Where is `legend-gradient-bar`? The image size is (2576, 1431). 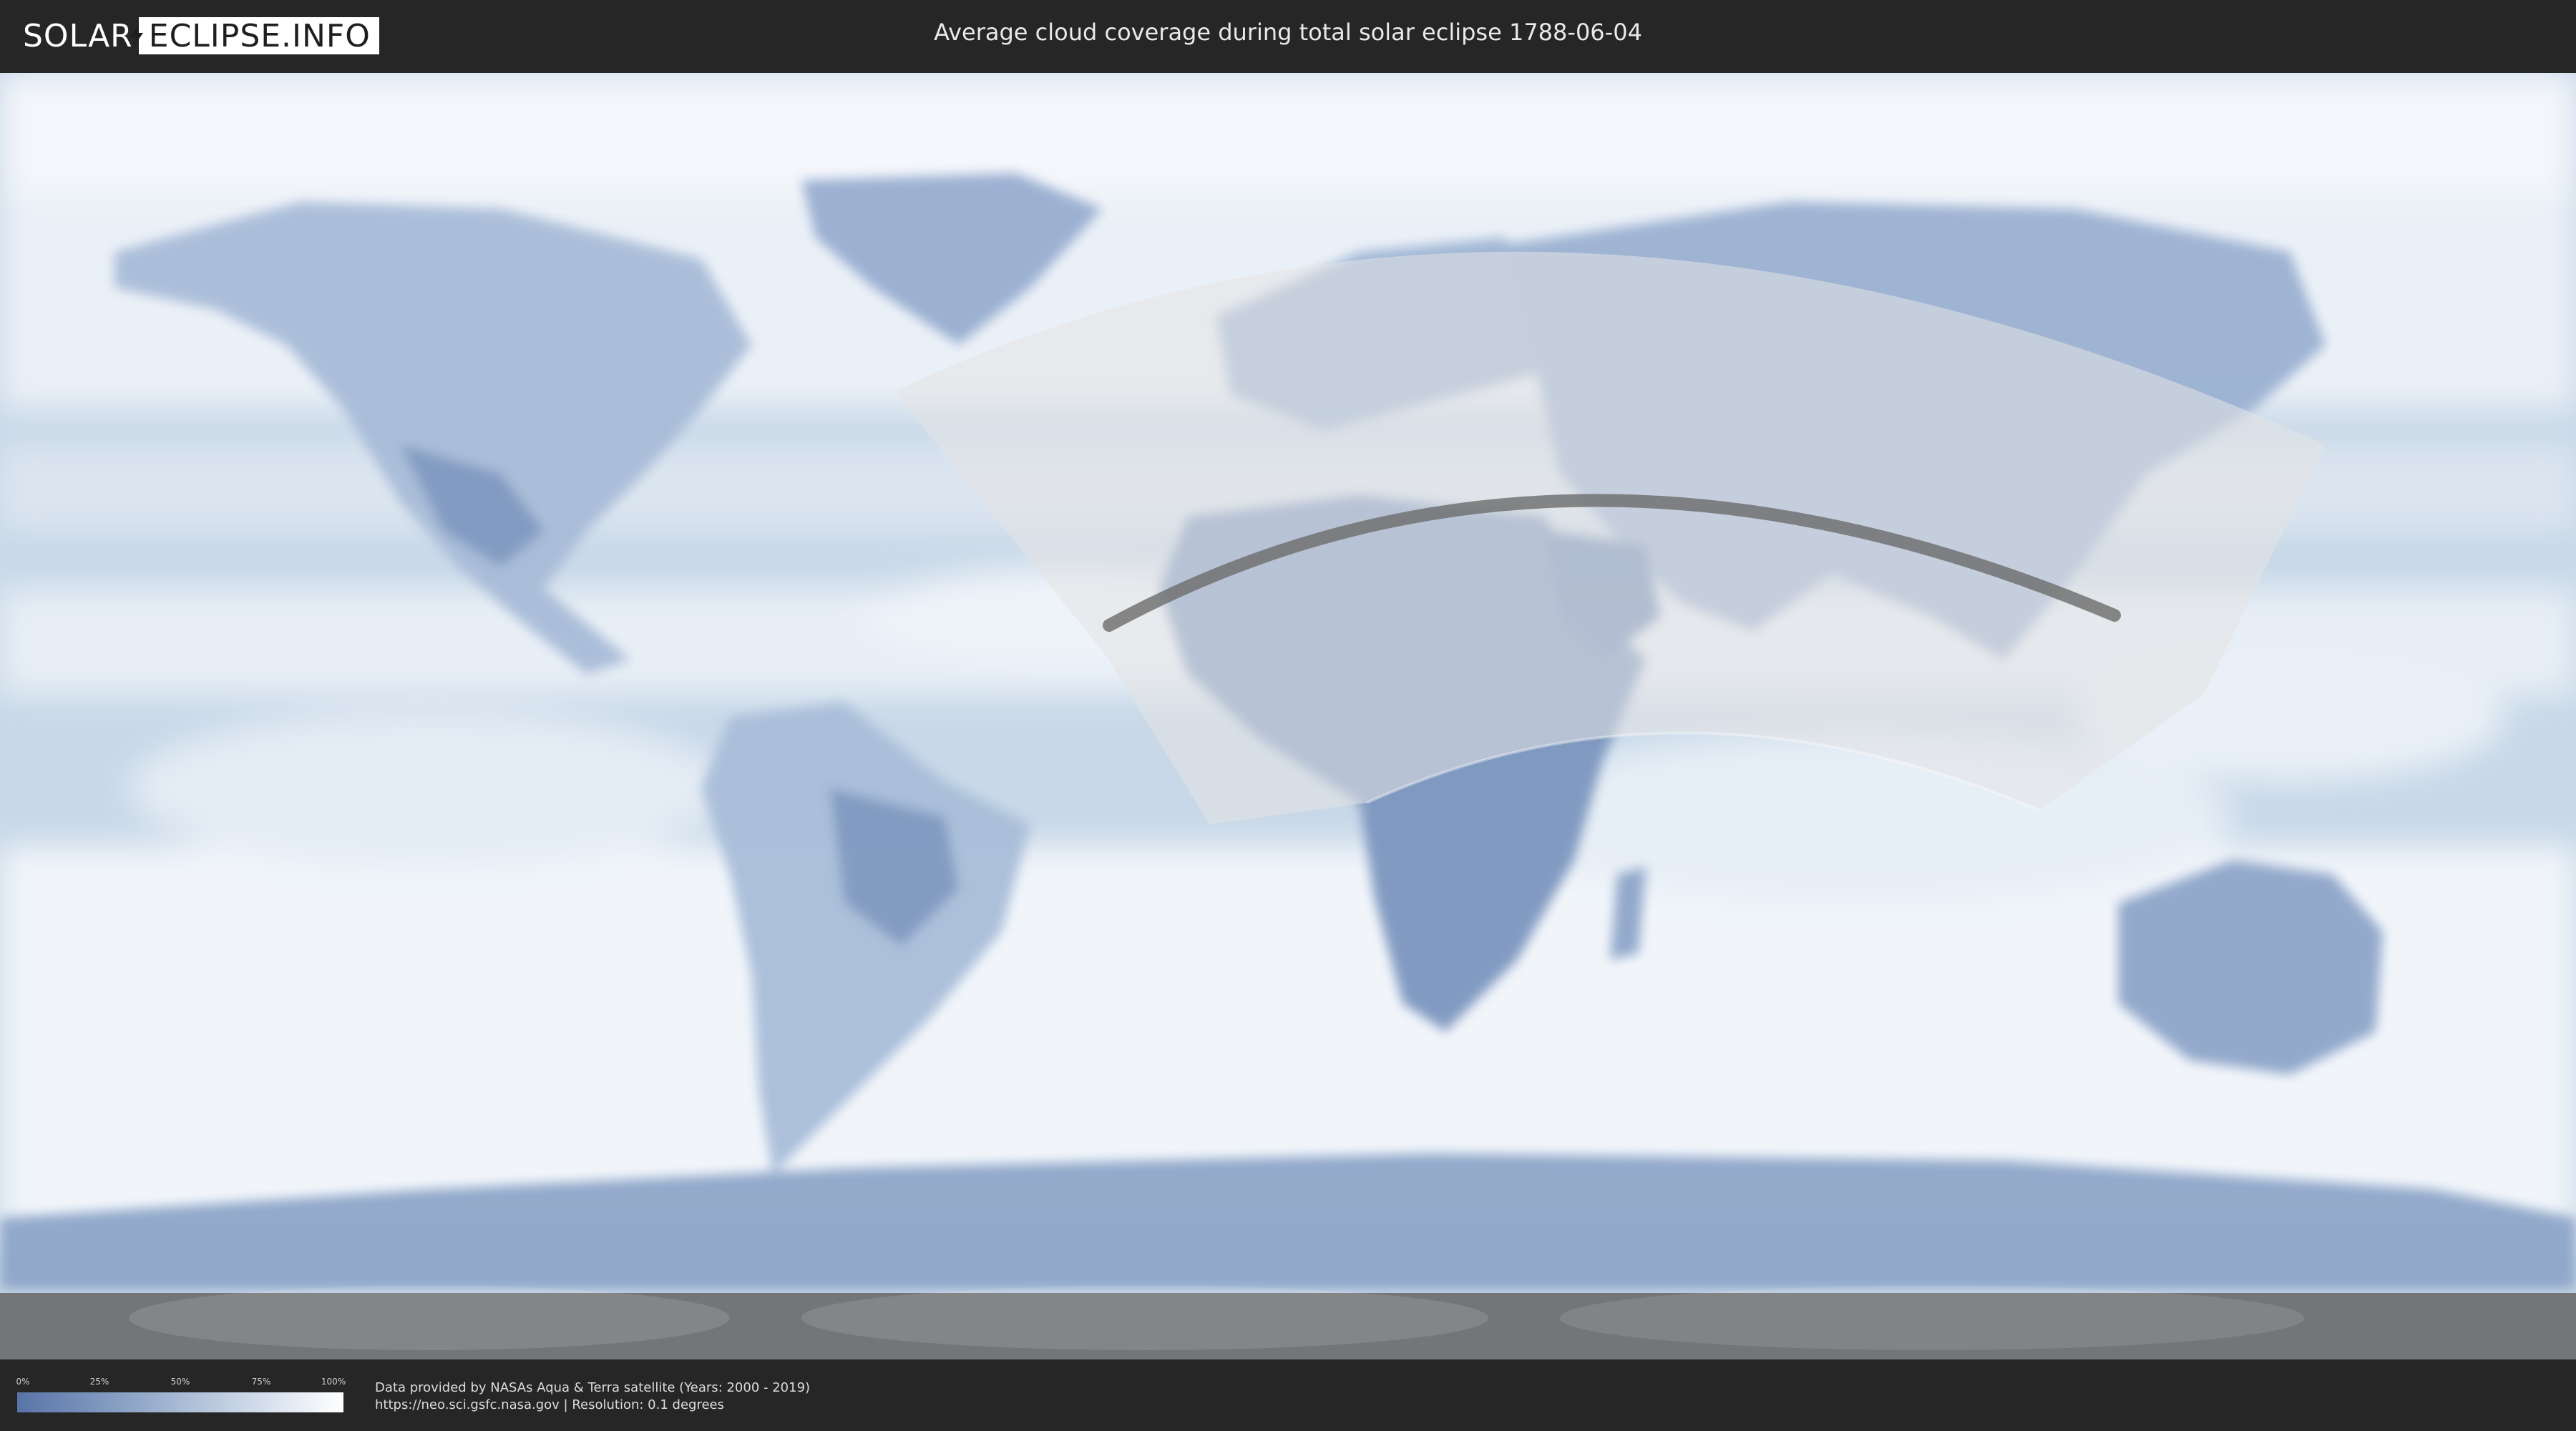 legend-gradient-bar is located at coordinates (180, 1402).